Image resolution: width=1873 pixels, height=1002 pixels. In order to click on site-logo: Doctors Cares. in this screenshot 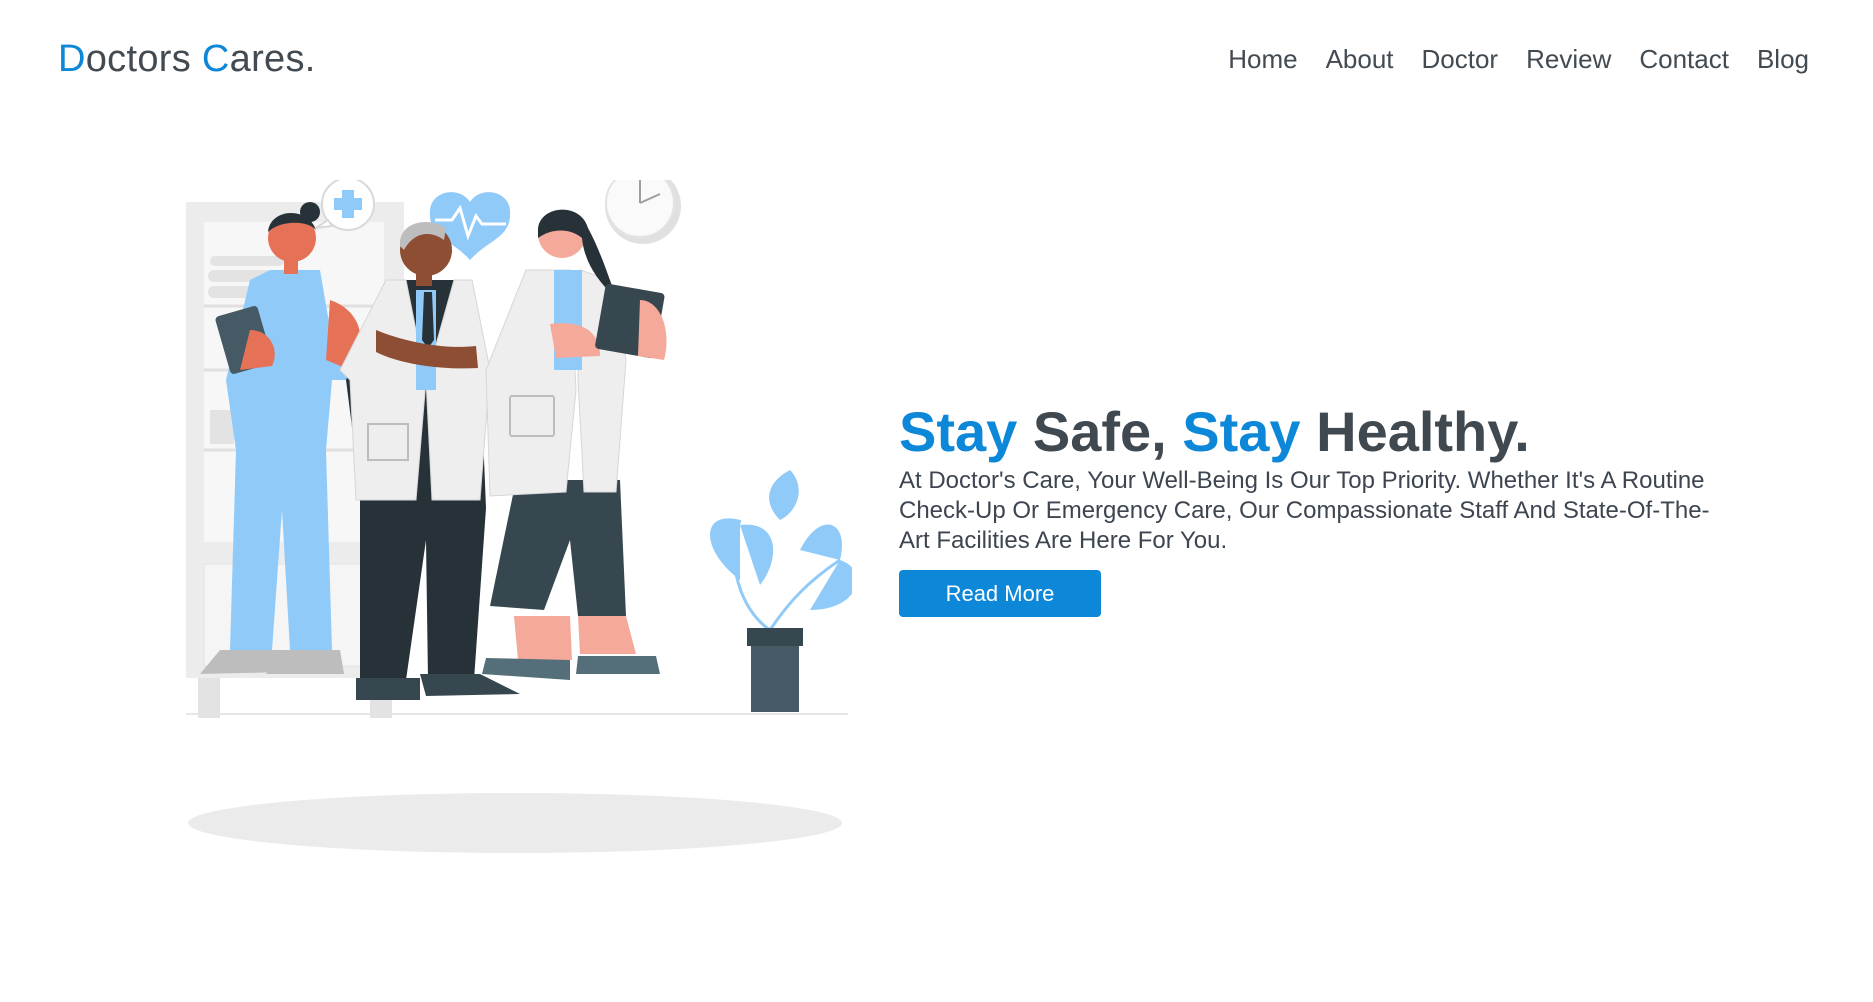, I will do `click(187, 59)`.